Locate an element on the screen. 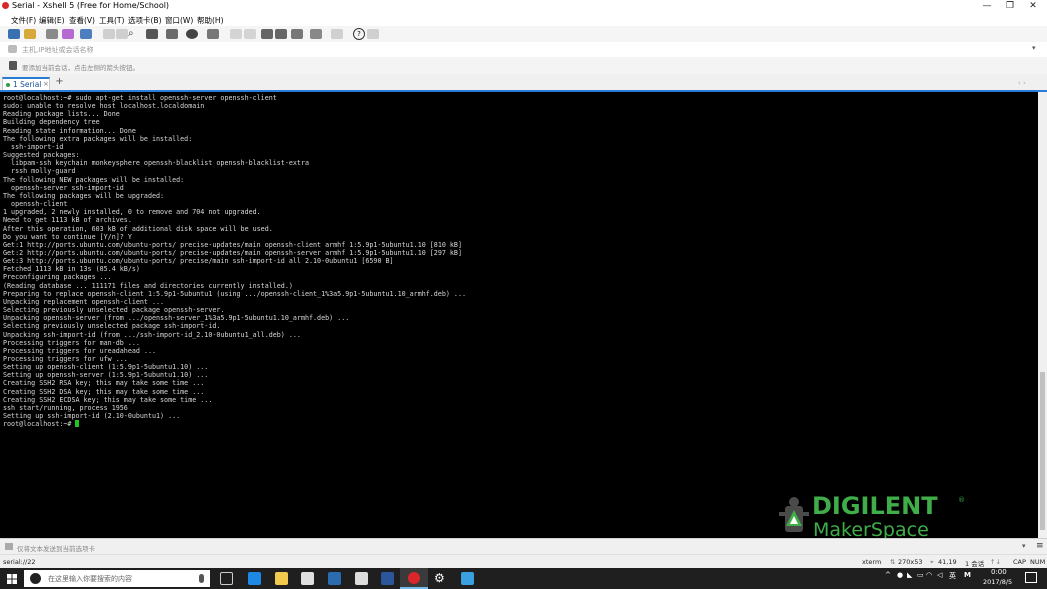 The image size is (1047, 589). tab-serial: 1 Serial × is located at coordinates (26, 83).